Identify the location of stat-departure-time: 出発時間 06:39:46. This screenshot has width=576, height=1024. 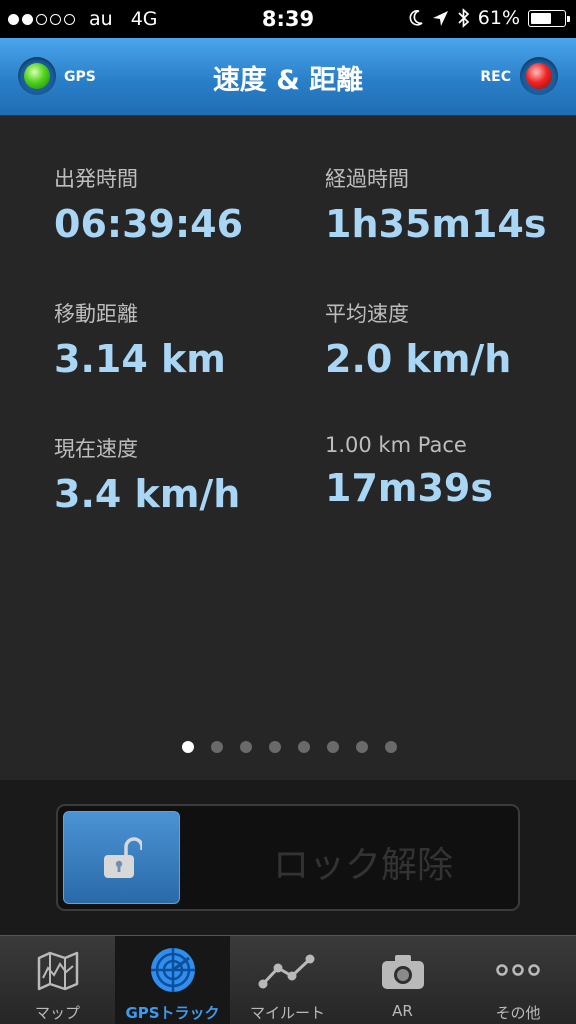
(148, 204).